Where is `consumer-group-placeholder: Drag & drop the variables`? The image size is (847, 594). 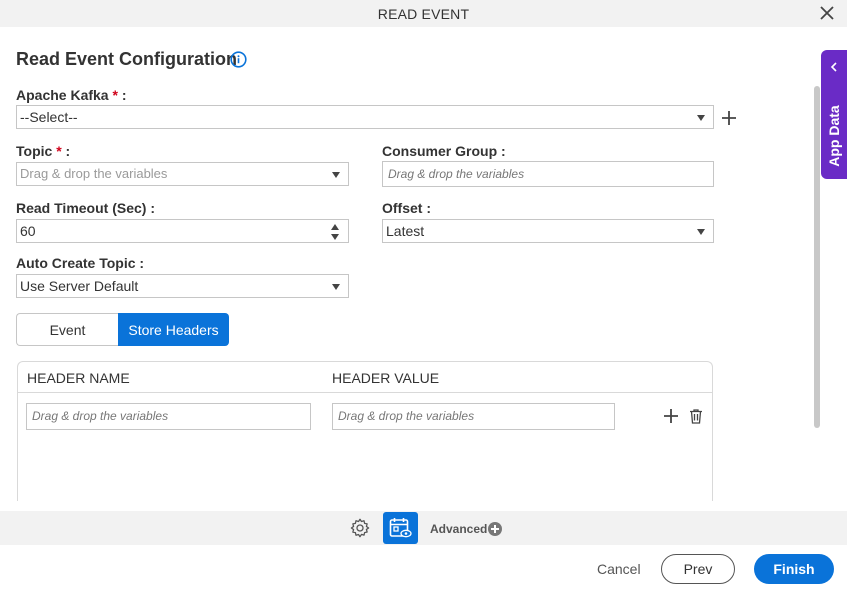
consumer-group-placeholder: Drag & drop the variables is located at coordinates (456, 174).